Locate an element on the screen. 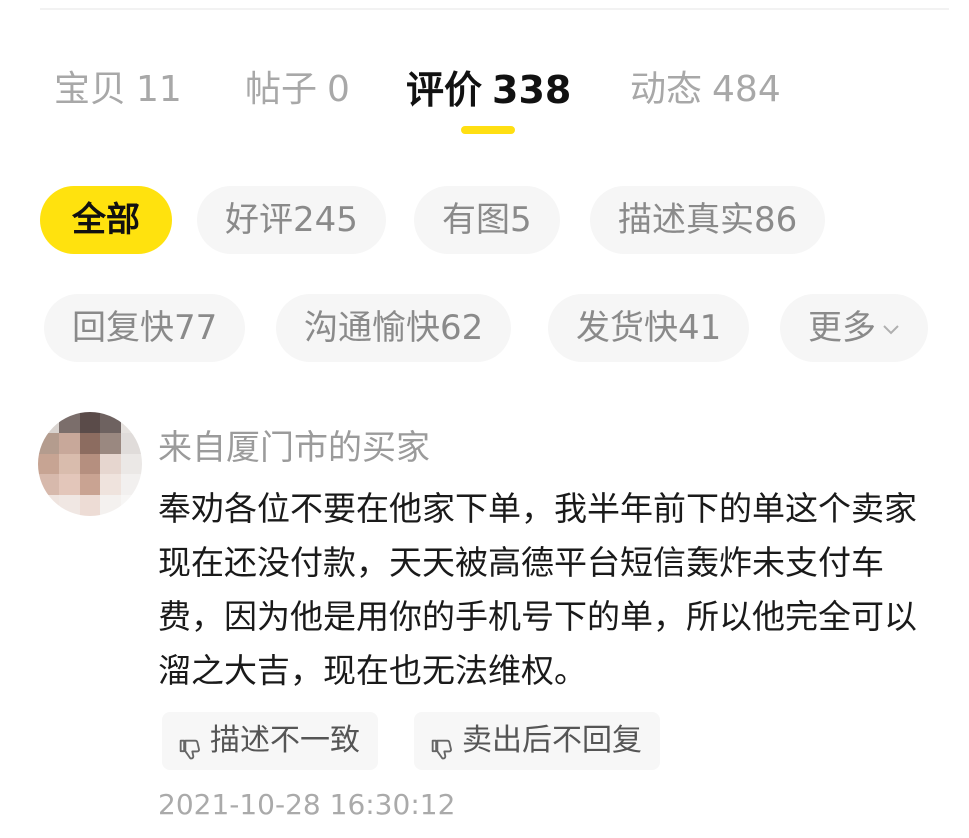  filter-chip-all: 全部 is located at coordinates (106, 220).